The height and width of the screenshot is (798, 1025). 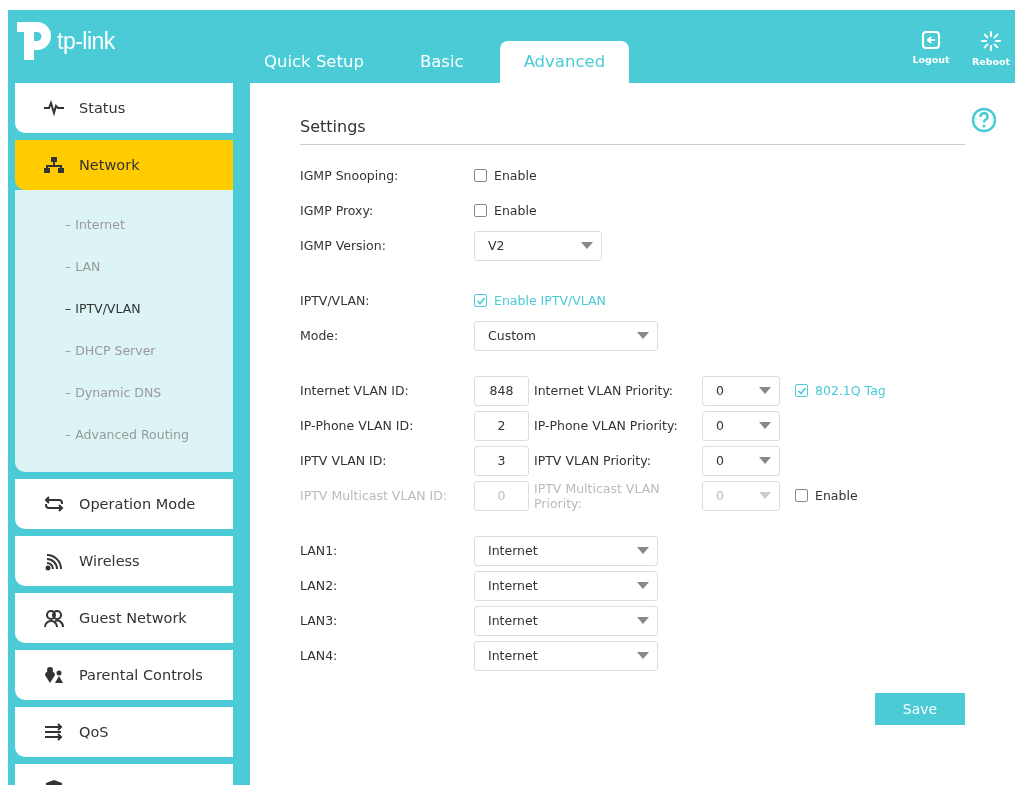 What do you see at coordinates (355, 390) in the screenshot?
I see `field-label: Internet VLAN ID:` at bounding box center [355, 390].